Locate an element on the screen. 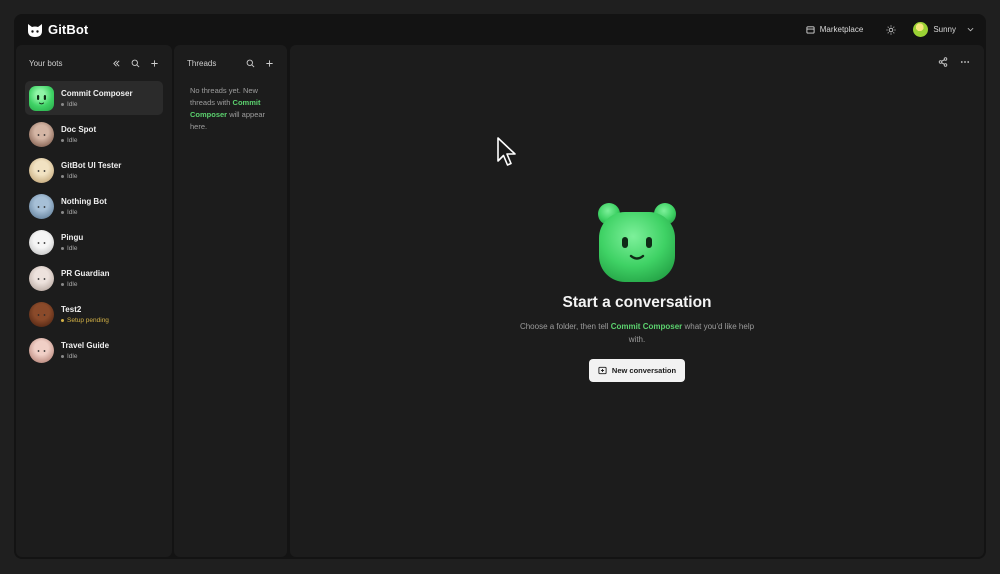  avatar is located at coordinates (921, 29).